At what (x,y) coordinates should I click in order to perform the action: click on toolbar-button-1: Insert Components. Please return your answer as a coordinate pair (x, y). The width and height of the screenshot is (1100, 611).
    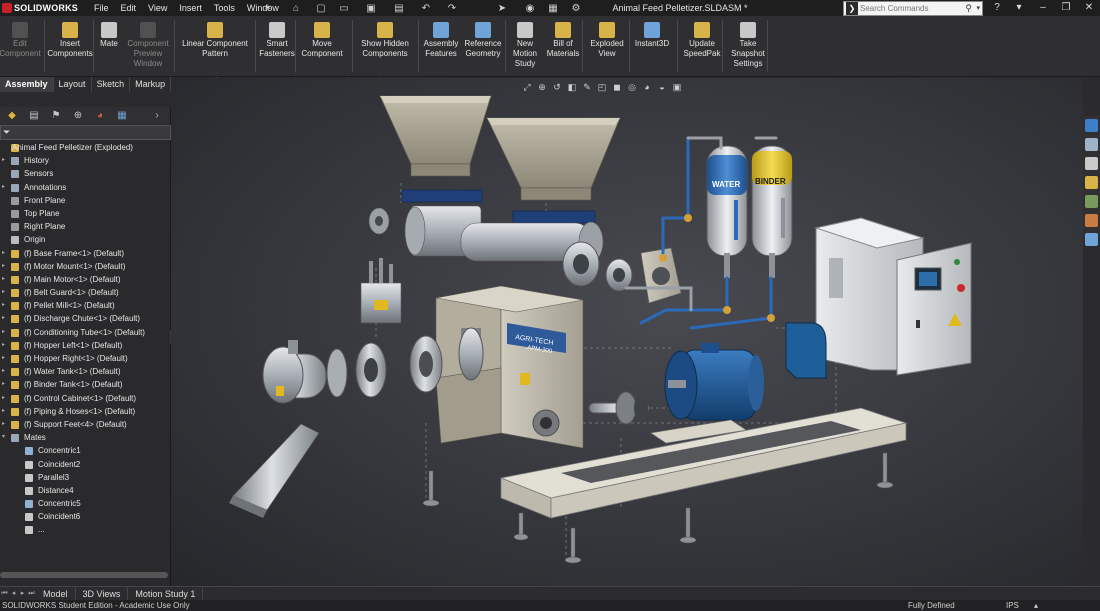
    Looking at the image, I should click on (70, 40).